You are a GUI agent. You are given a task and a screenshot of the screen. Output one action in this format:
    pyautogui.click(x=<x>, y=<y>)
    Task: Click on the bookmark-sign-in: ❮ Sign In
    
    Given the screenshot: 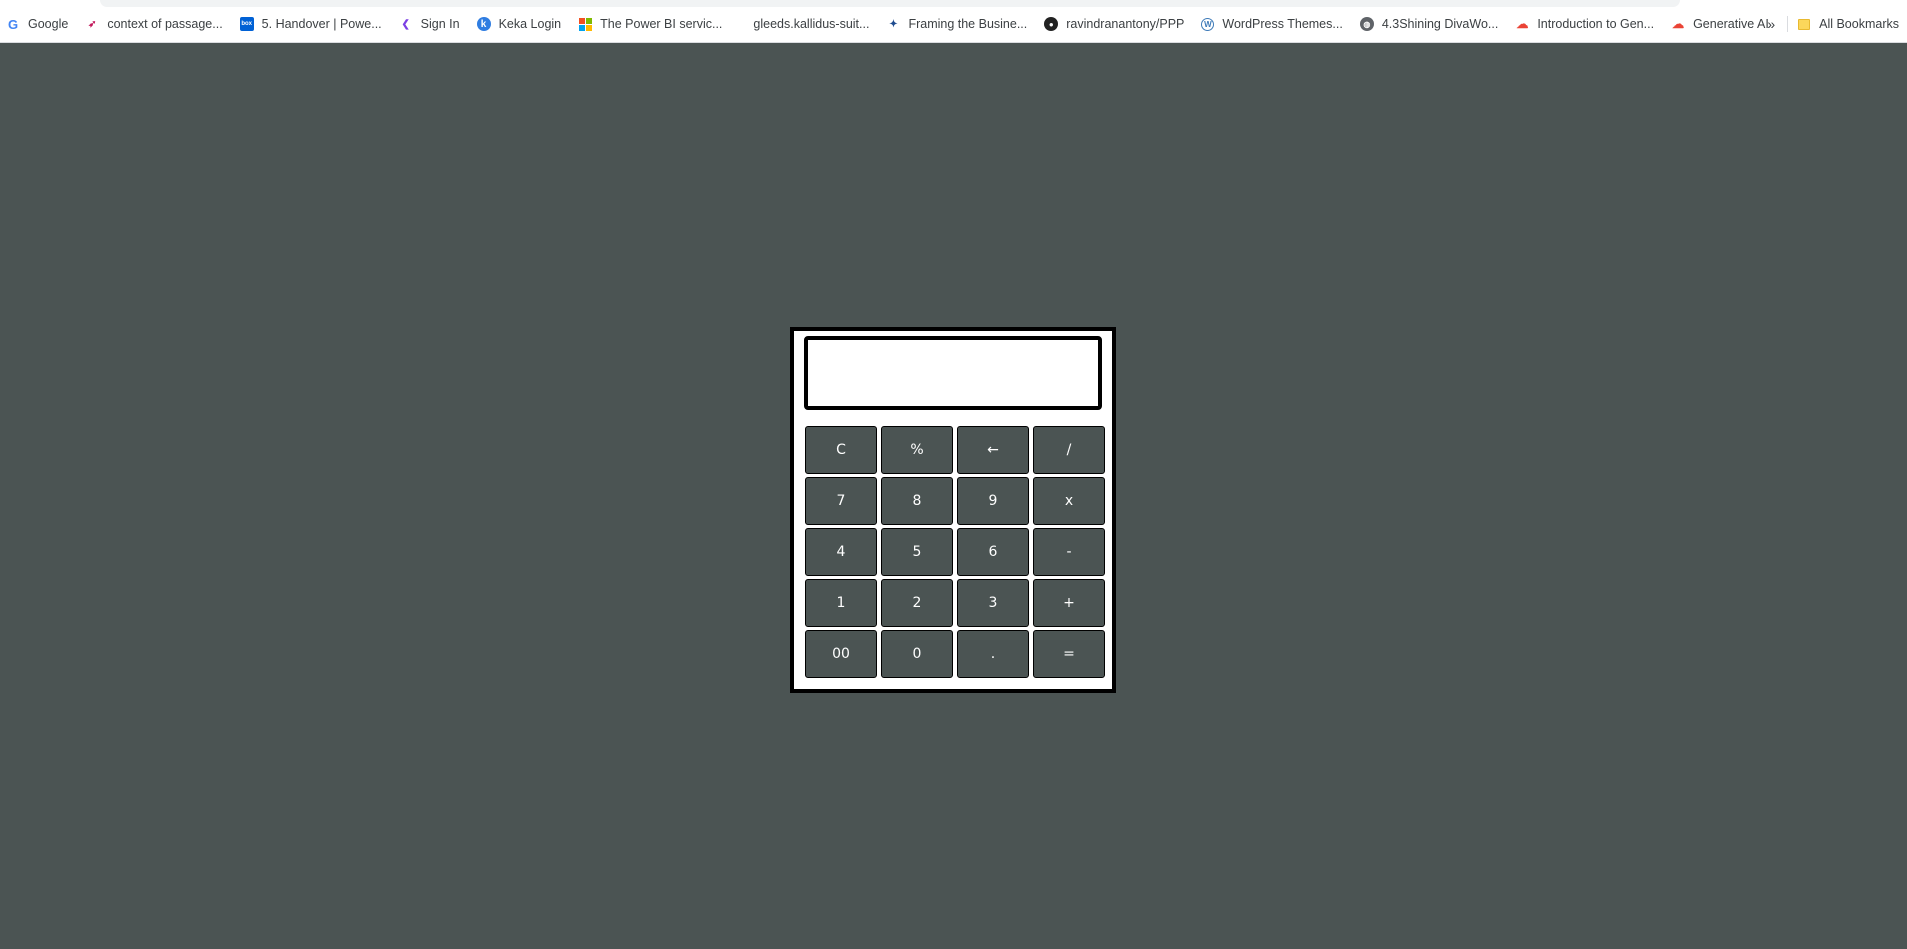 What is the action you would take?
    pyautogui.click(x=429, y=24)
    